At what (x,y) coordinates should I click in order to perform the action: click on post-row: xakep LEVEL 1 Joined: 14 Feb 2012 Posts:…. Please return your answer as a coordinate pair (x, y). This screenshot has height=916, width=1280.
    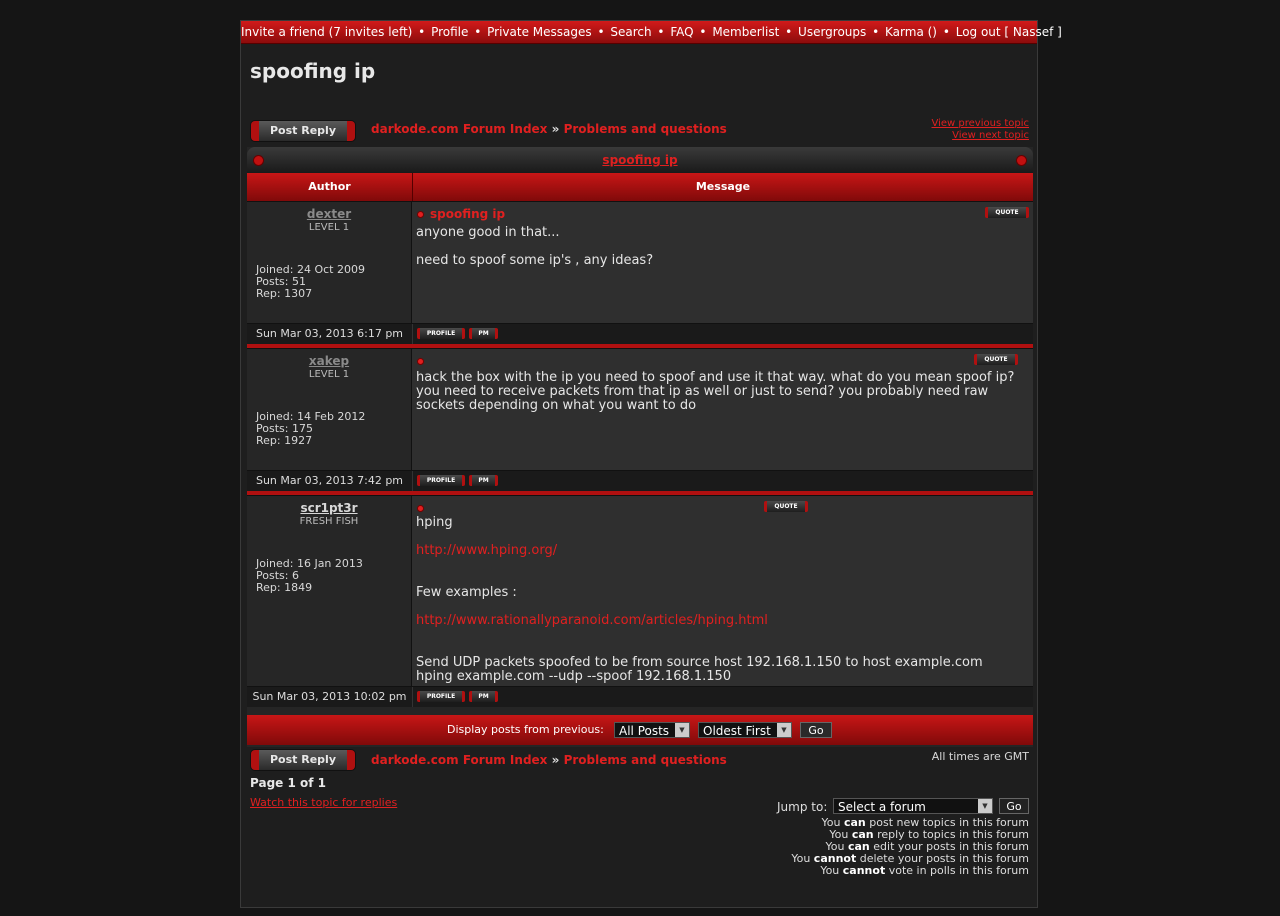
    Looking at the image, I should click on (640, 409).